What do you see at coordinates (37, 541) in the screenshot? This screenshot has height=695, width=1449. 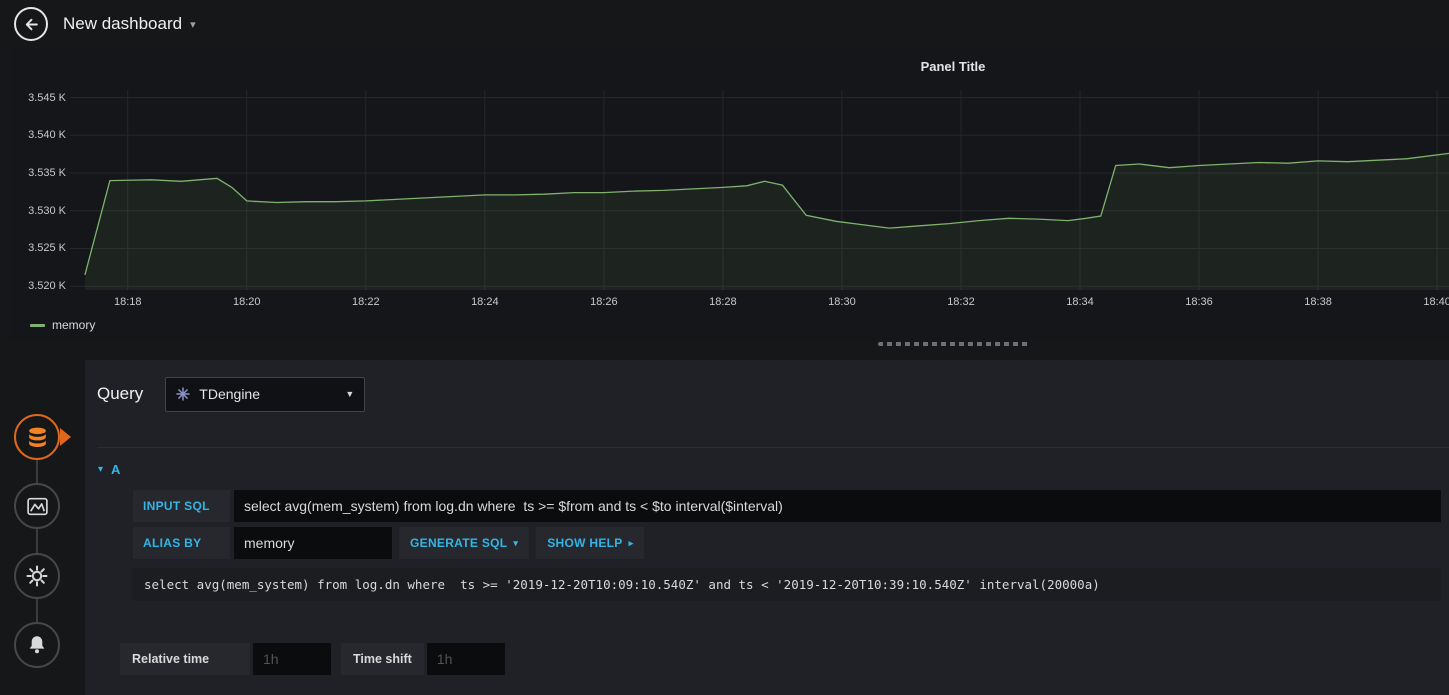 I see `rail-connector-line` at bounding box center [37, 541].